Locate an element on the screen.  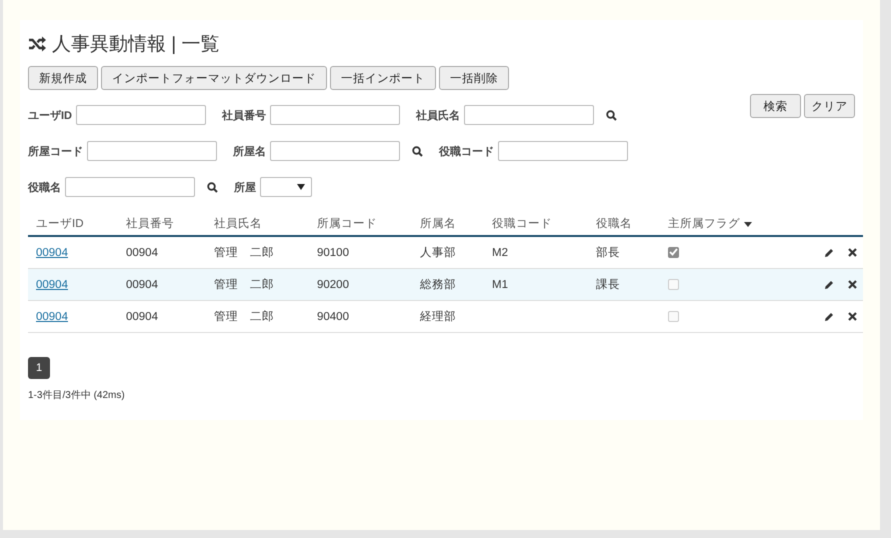
column-header: 社員氏名 is located at coordinates (238, 224).